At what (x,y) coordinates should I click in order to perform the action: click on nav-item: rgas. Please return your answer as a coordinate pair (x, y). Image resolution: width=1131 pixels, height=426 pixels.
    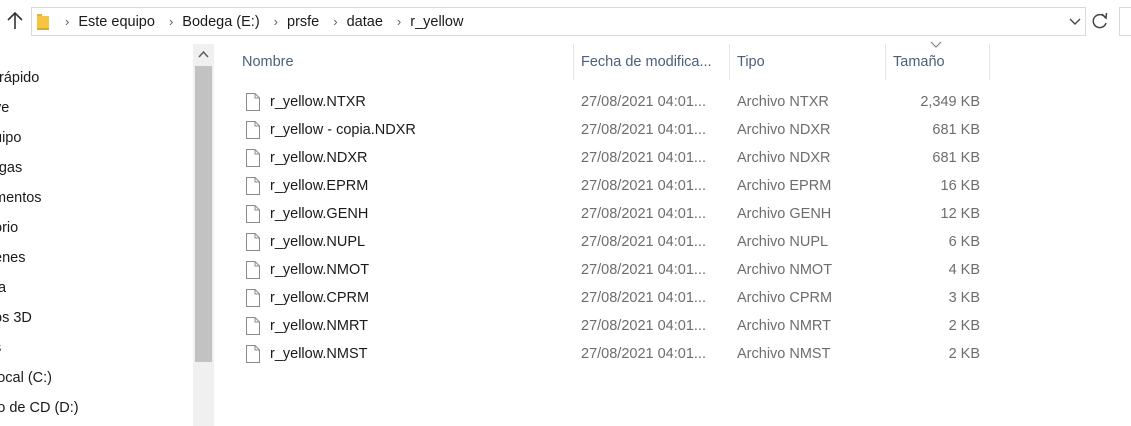
    Looking at the image, I should click on (11, 168).